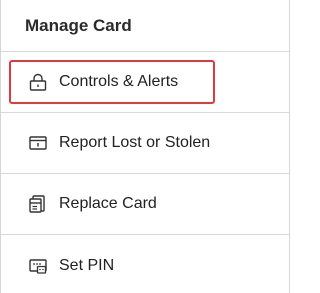  Describe the element at coordinates (135, 142) in the screenshot. I see `menu-item-label: Report Lost or Stolen` at that location.